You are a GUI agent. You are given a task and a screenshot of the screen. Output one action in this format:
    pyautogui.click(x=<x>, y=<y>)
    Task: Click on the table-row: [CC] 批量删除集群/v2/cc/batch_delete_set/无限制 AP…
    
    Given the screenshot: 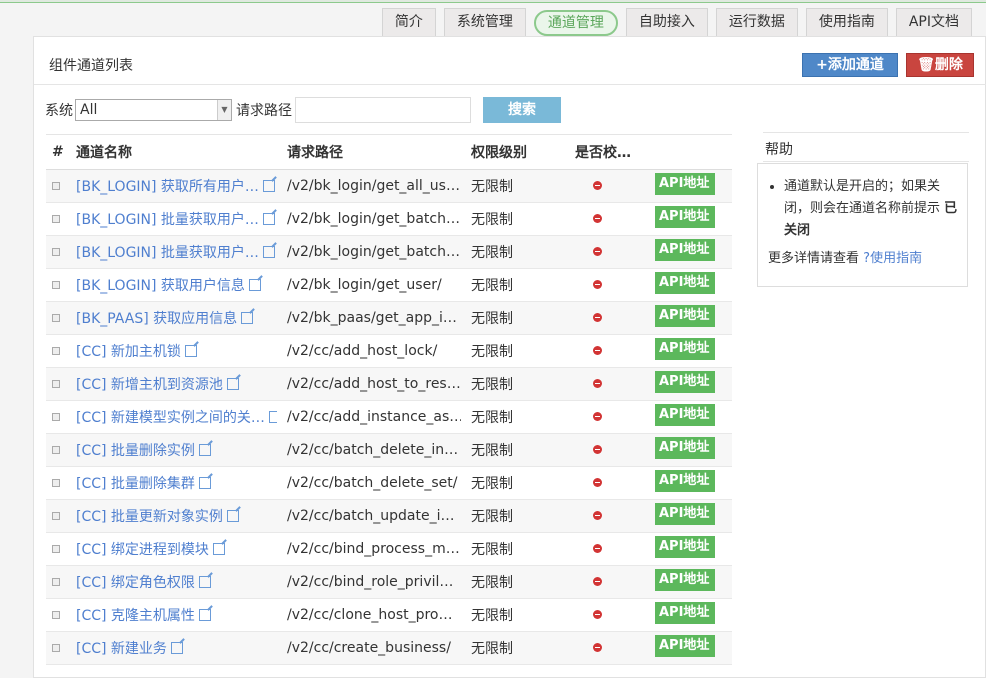 What is the action you would take?
    pyautogui.click(x=389, y=483)
    